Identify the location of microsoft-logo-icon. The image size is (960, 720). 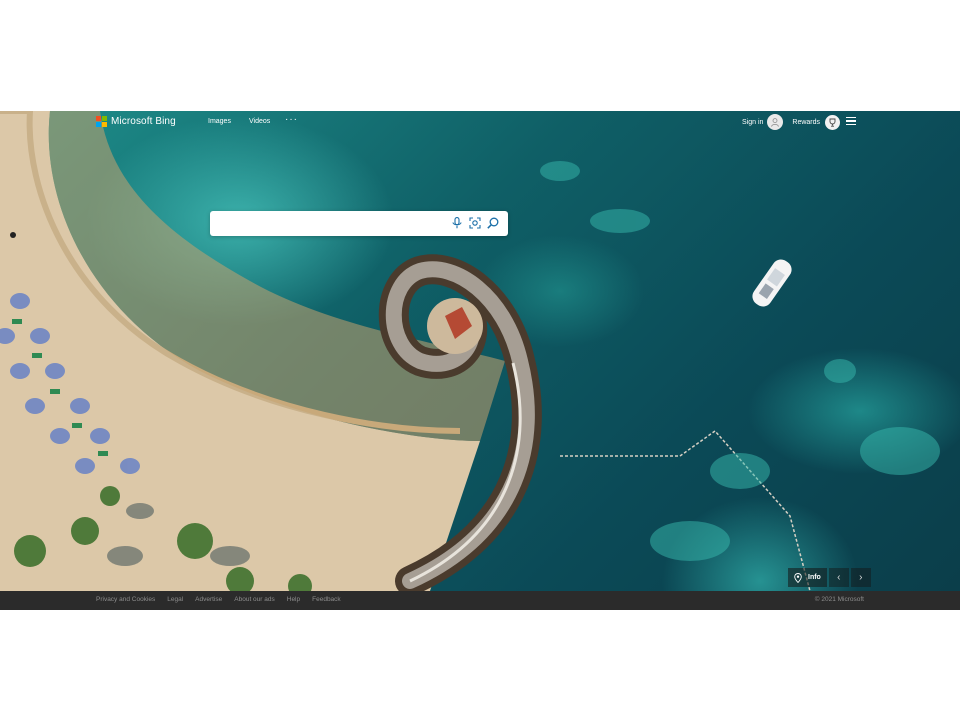
(101, 121).